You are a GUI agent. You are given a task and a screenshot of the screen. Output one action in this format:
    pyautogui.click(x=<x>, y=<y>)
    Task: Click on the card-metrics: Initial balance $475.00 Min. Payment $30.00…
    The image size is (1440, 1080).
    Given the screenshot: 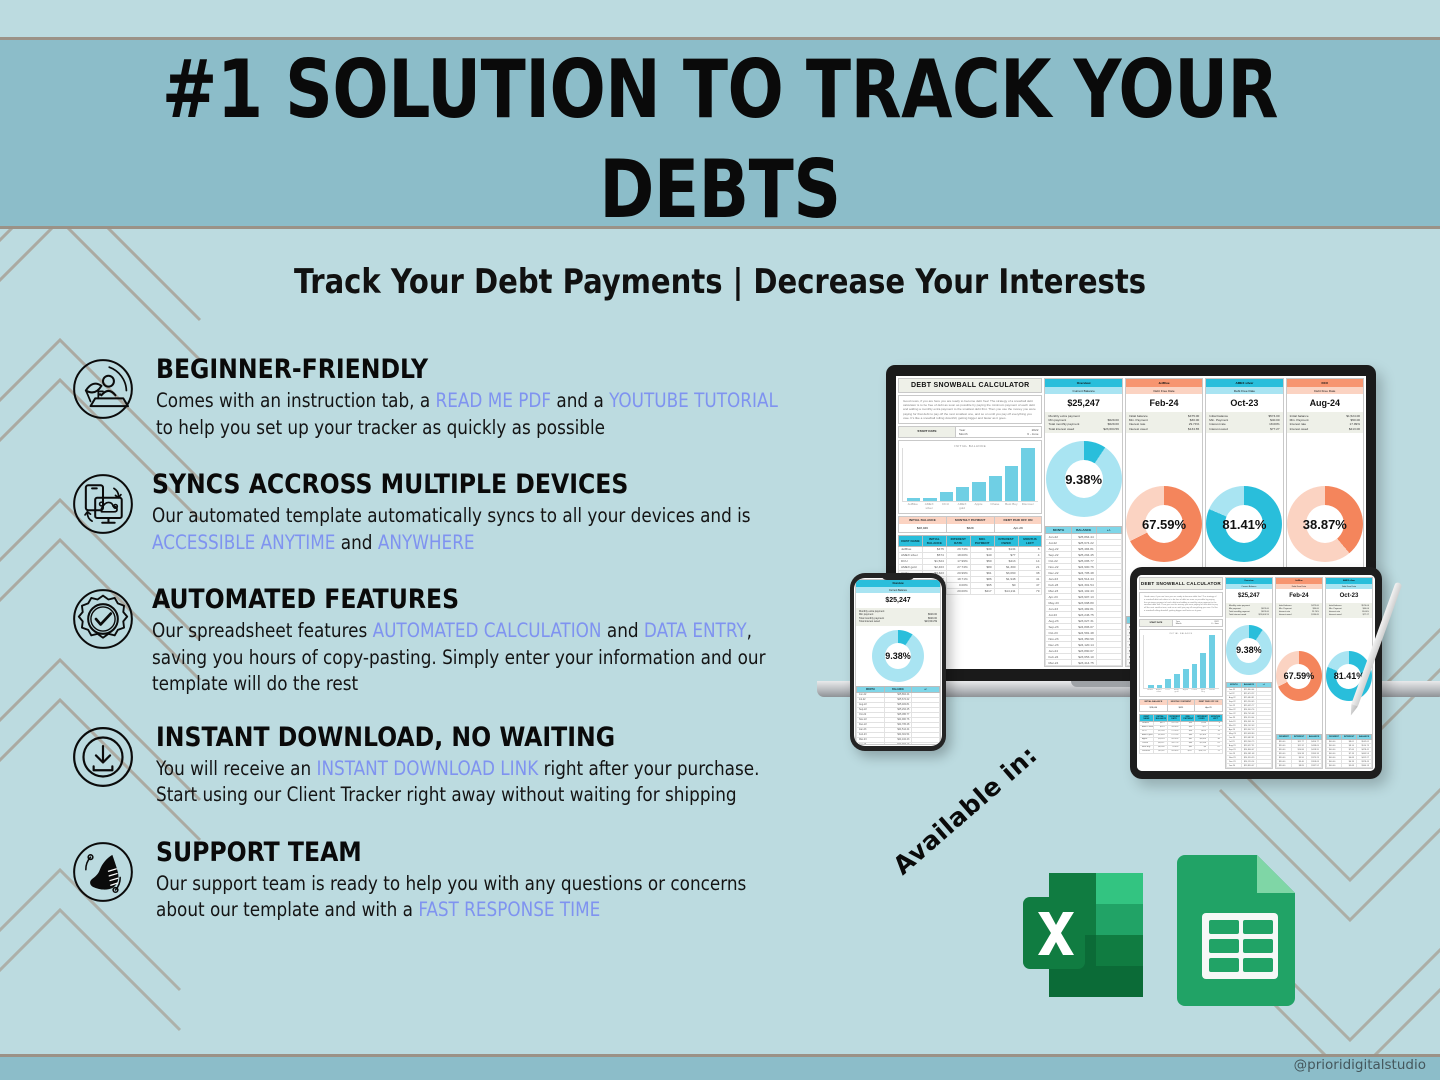 What is the action you would take?
    pyautogui.click(x=1298, y=611)
    